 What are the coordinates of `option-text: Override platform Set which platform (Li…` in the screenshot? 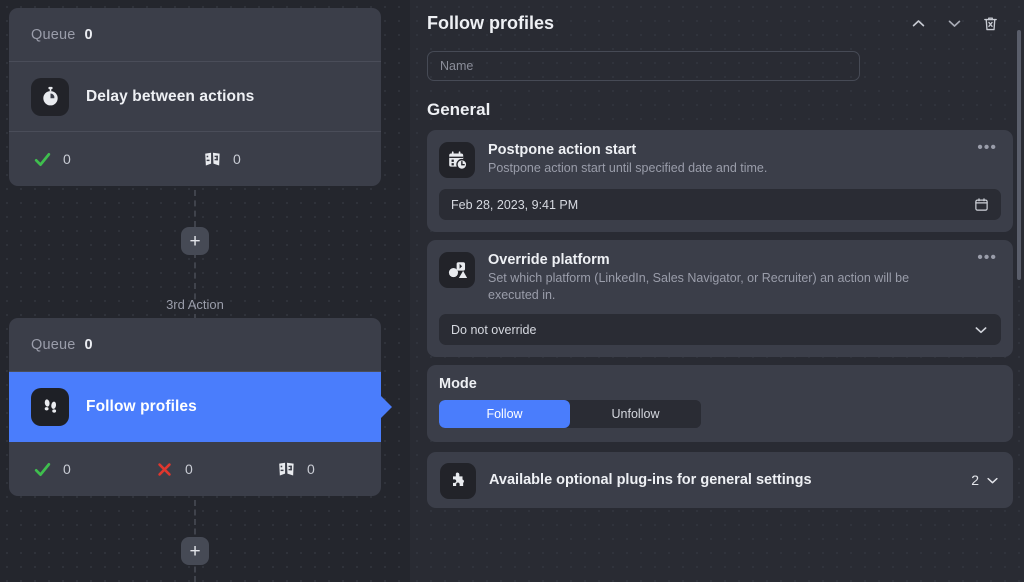 It's located at (724, 277).